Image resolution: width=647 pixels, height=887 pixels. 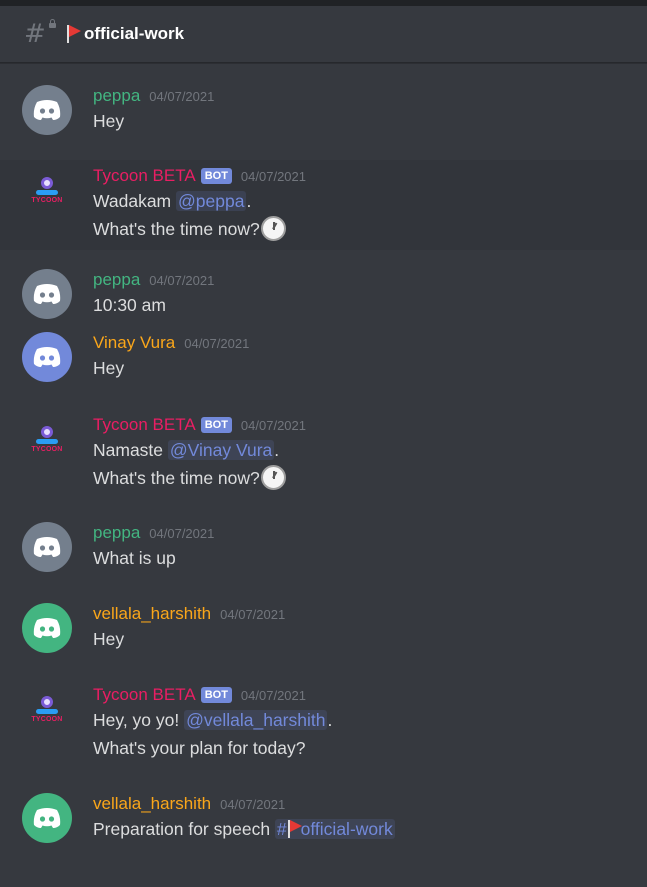 I want to click on message-text: Preparation for speech # official-work, so click(x=244, y=829).